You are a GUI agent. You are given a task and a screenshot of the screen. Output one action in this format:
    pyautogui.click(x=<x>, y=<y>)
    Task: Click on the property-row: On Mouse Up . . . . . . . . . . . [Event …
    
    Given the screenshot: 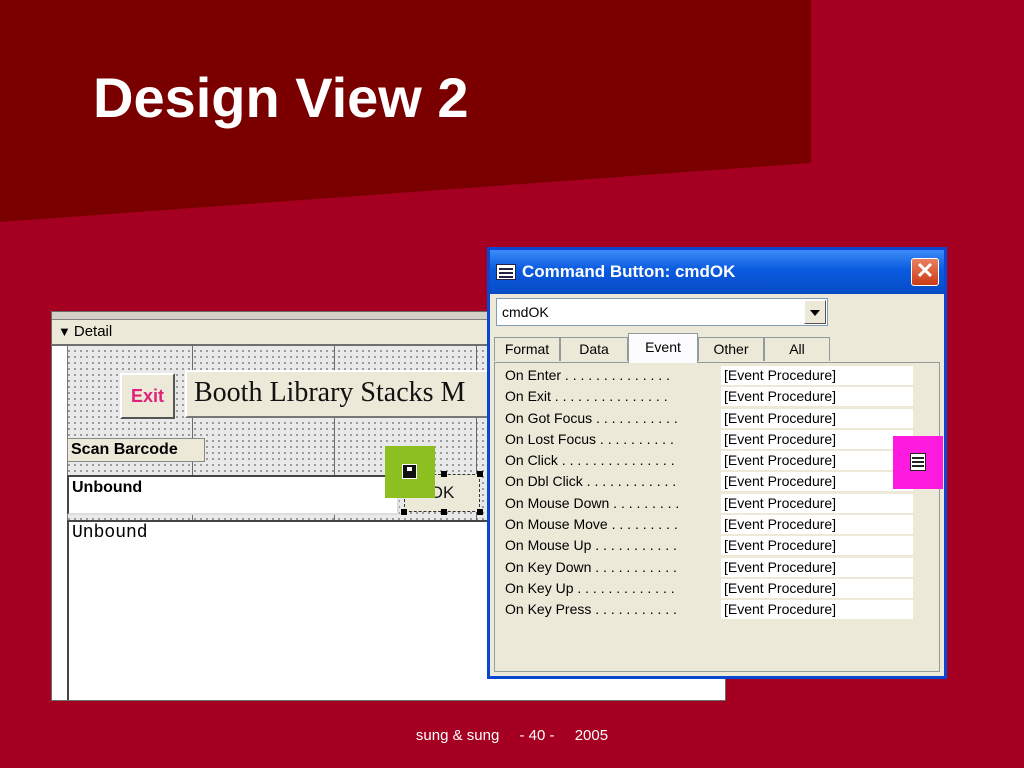 What is the action you would take?
    pyautogui.click(x=707, y=545)
    